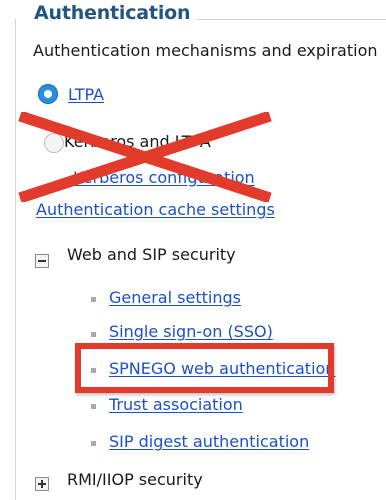 This screenshot has width=386, height=500. Describe the element at coordinates (191, 331) in the screenshot. I see `single-sign-on-link: Single sign-on (SSO)` at that location.